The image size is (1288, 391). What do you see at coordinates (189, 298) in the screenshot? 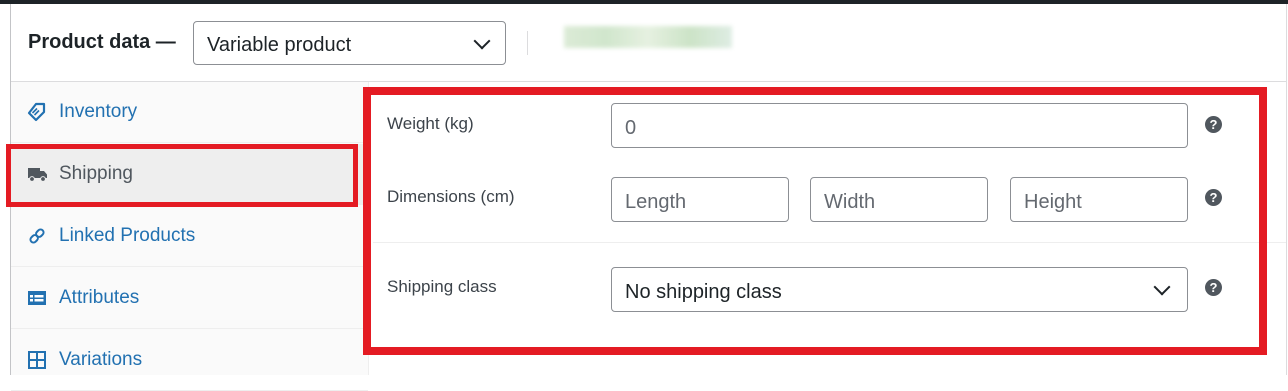
I see `tab-attributes: Attributes` at bounding box center [189, 298].